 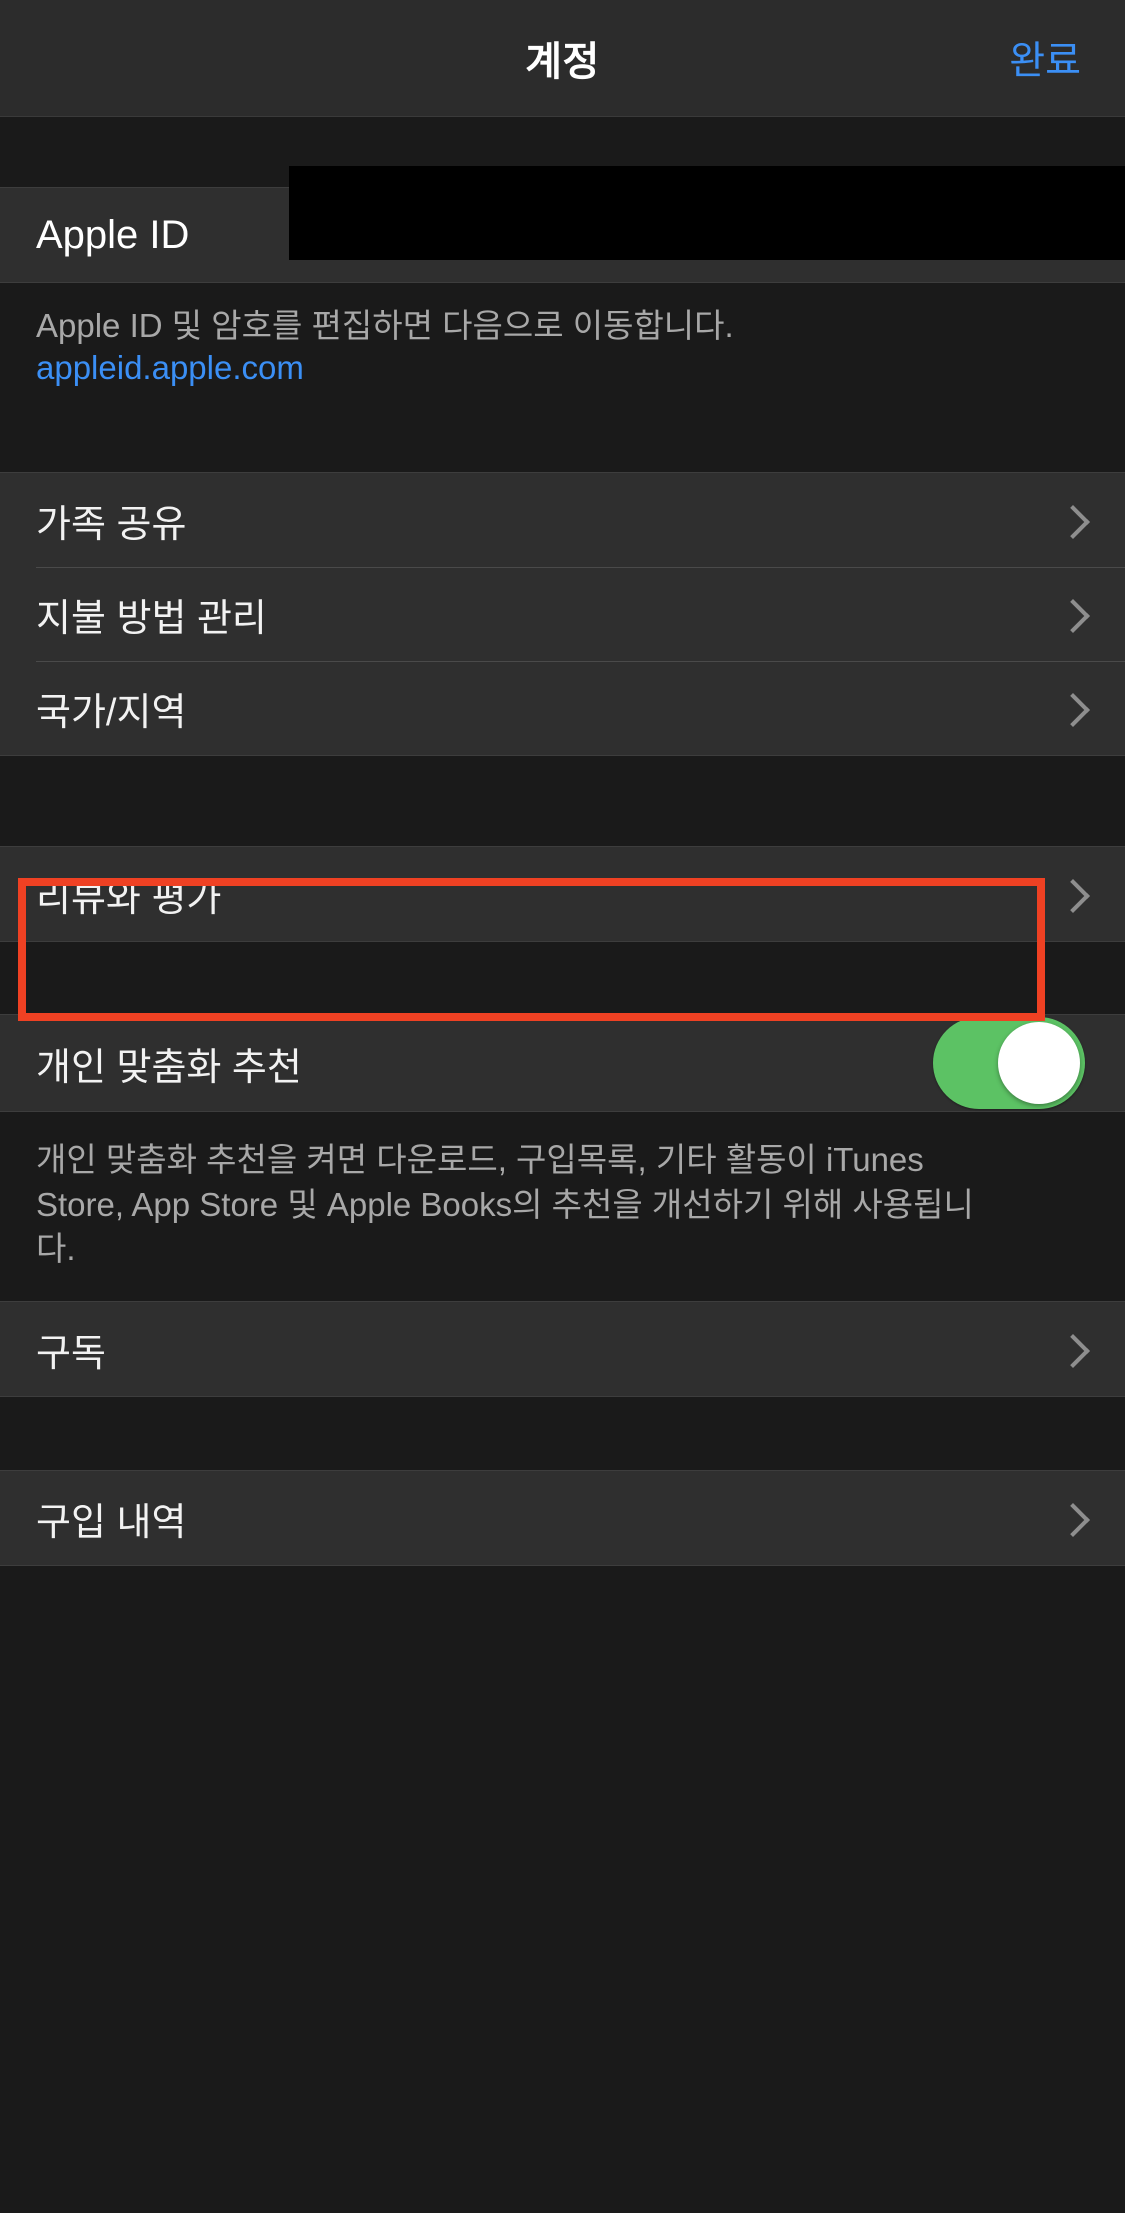 What do you see at coordinates (562, 520) in the screenshot?
I see `row-family-sharing: 가족 공유` at bounding box center [562, 520].